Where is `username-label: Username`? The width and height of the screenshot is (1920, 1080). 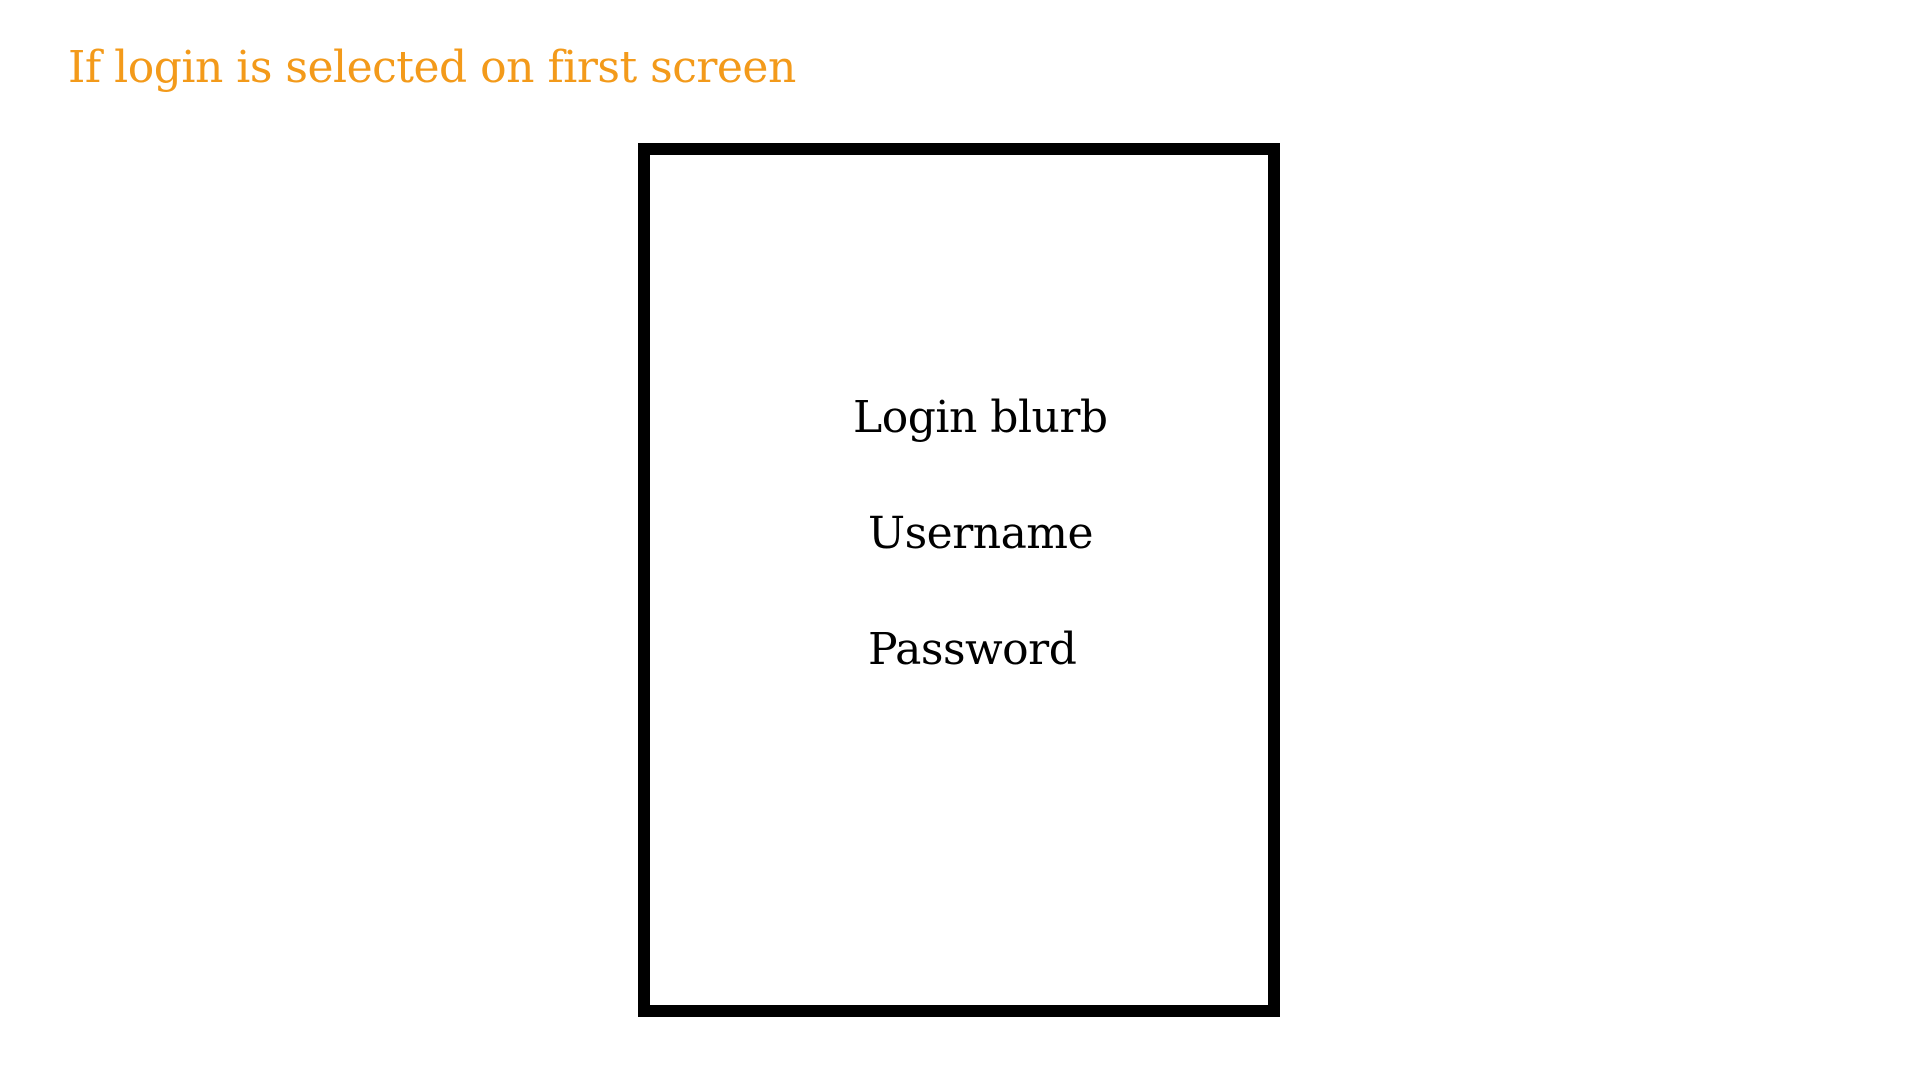 username-label: Username is located at coordinates (981, 533).